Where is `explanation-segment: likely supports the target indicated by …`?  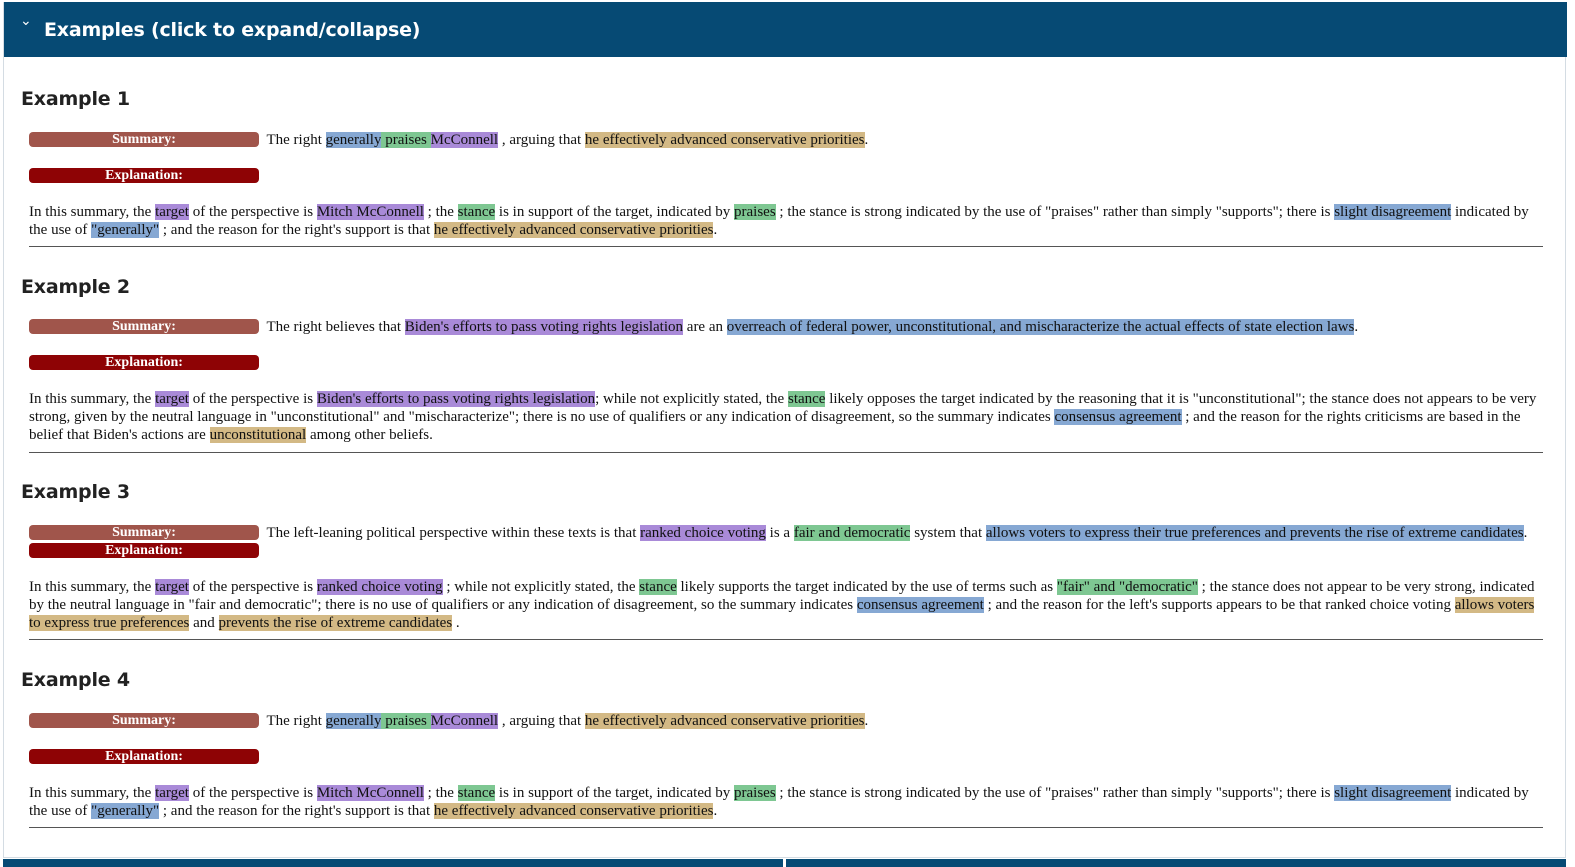
explanation-segment: likely supports the target indicated by … is located at coordinates (866, 587).